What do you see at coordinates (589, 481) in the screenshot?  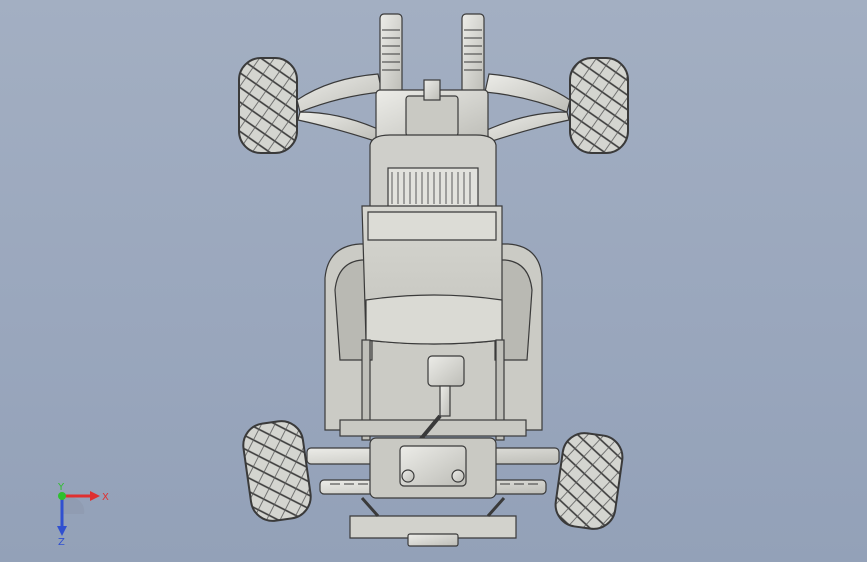 I see `rear-right-tire` at bounding box center [589, 481].